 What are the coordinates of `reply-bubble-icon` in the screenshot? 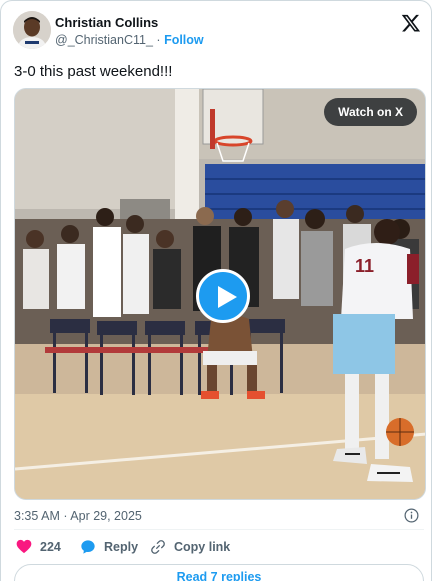 It's located at (88, 547).